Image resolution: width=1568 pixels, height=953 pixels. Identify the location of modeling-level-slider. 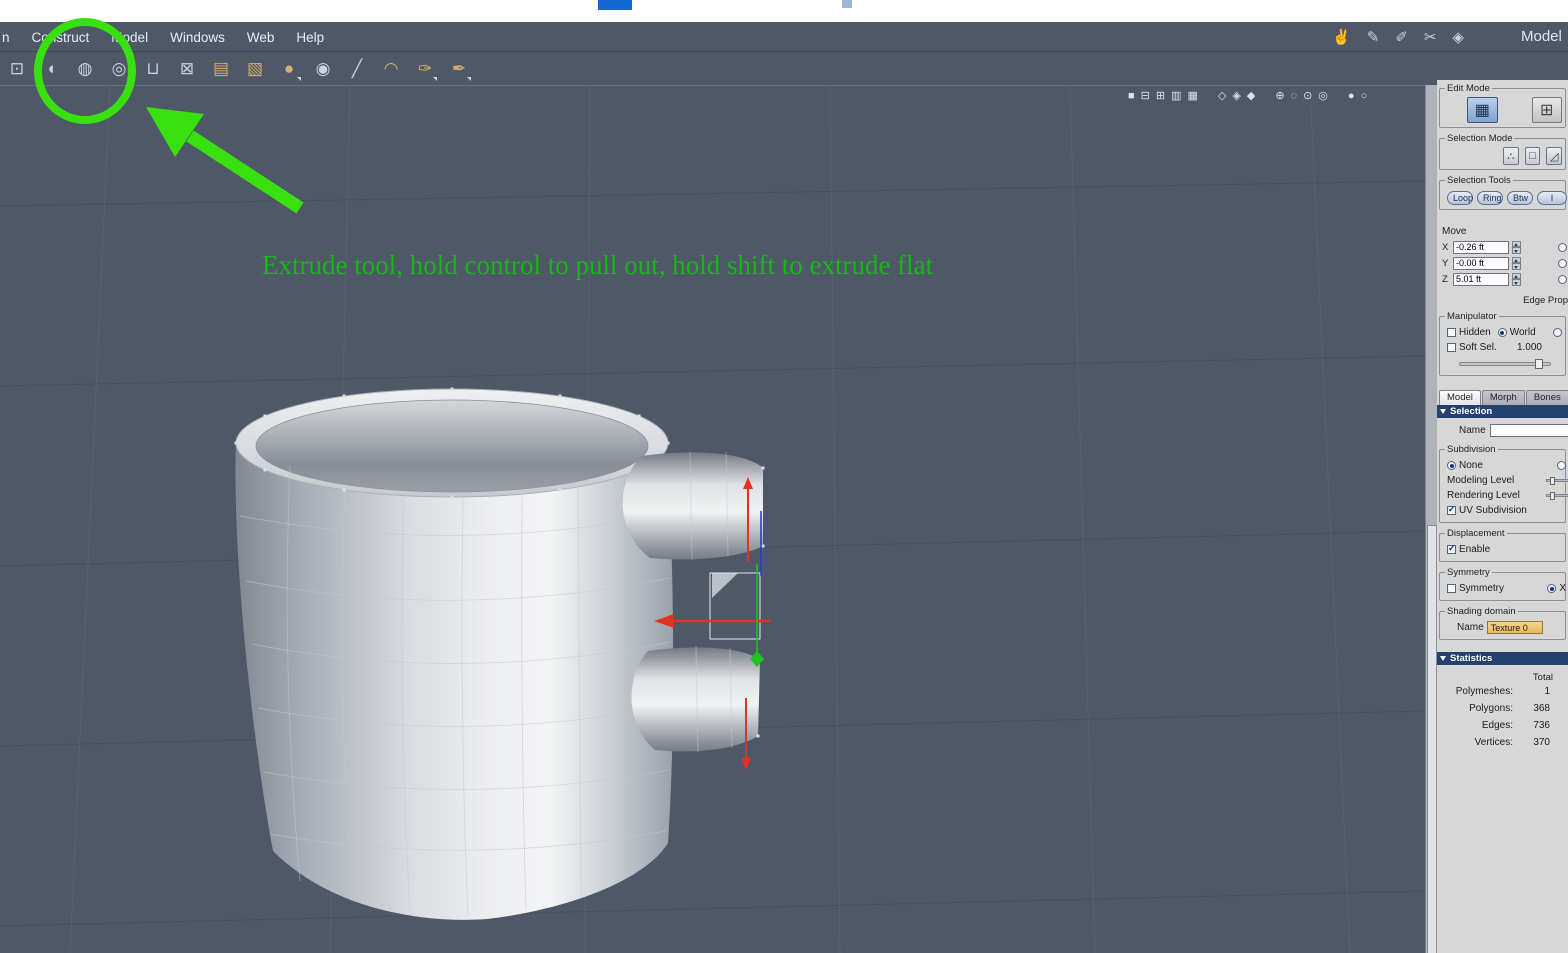
(1557, 480).